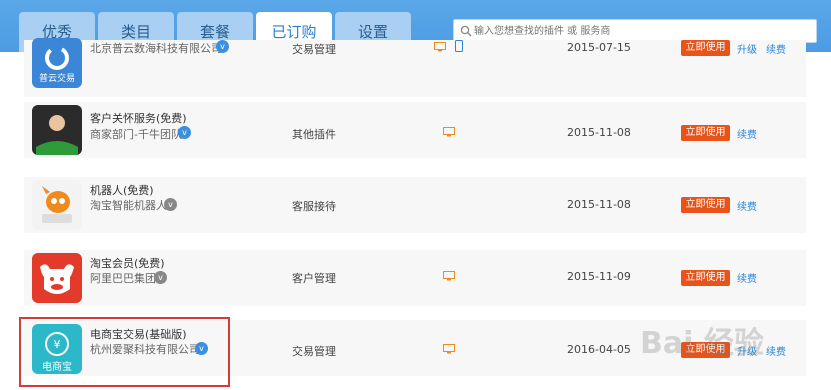 This screenshot has width=831, height=390. Describe the element at coordinates (156, 48) in the screenshot. I see `plugin-vendor: 北京普云数海科技有限公司` at that location.